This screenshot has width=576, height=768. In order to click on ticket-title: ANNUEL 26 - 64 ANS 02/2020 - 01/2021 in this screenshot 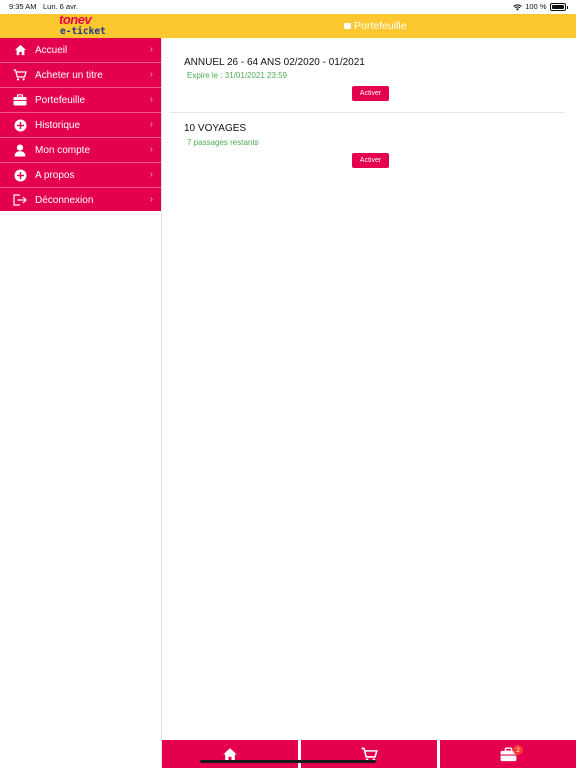, I will do `click(274, 62)`.